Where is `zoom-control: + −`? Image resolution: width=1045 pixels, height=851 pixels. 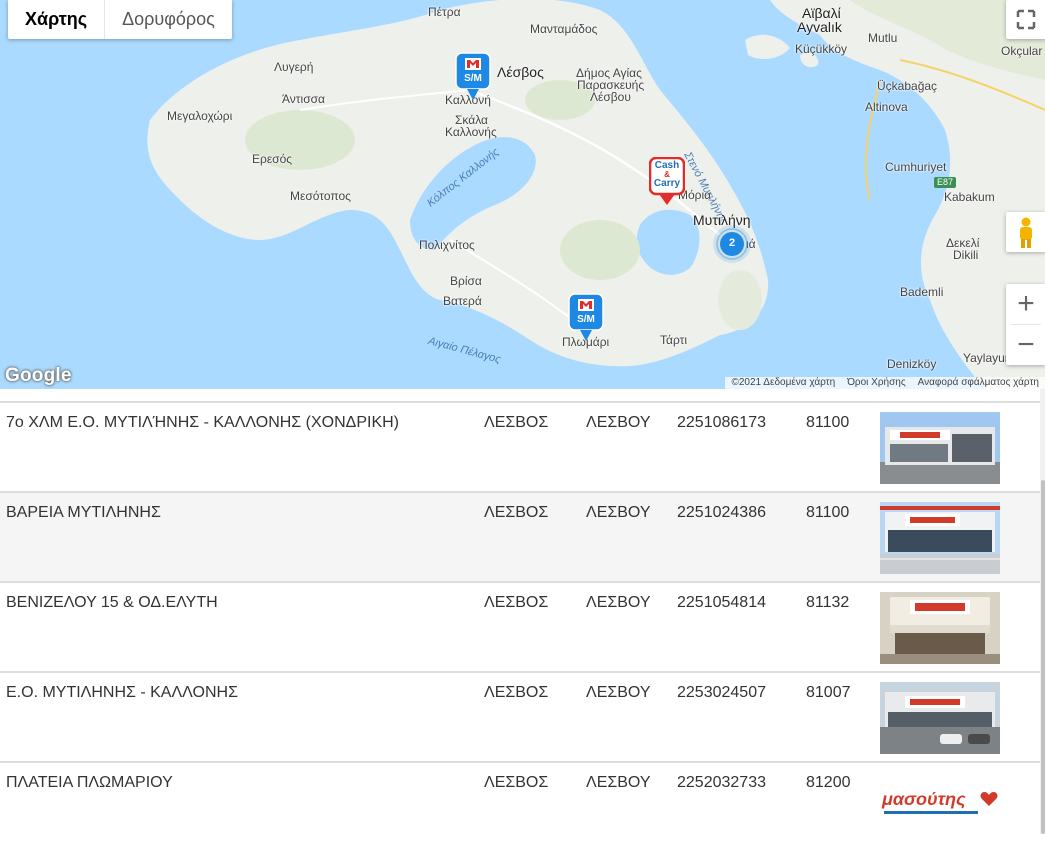 zoom-control: + − is located at coordinates (1025, 324).